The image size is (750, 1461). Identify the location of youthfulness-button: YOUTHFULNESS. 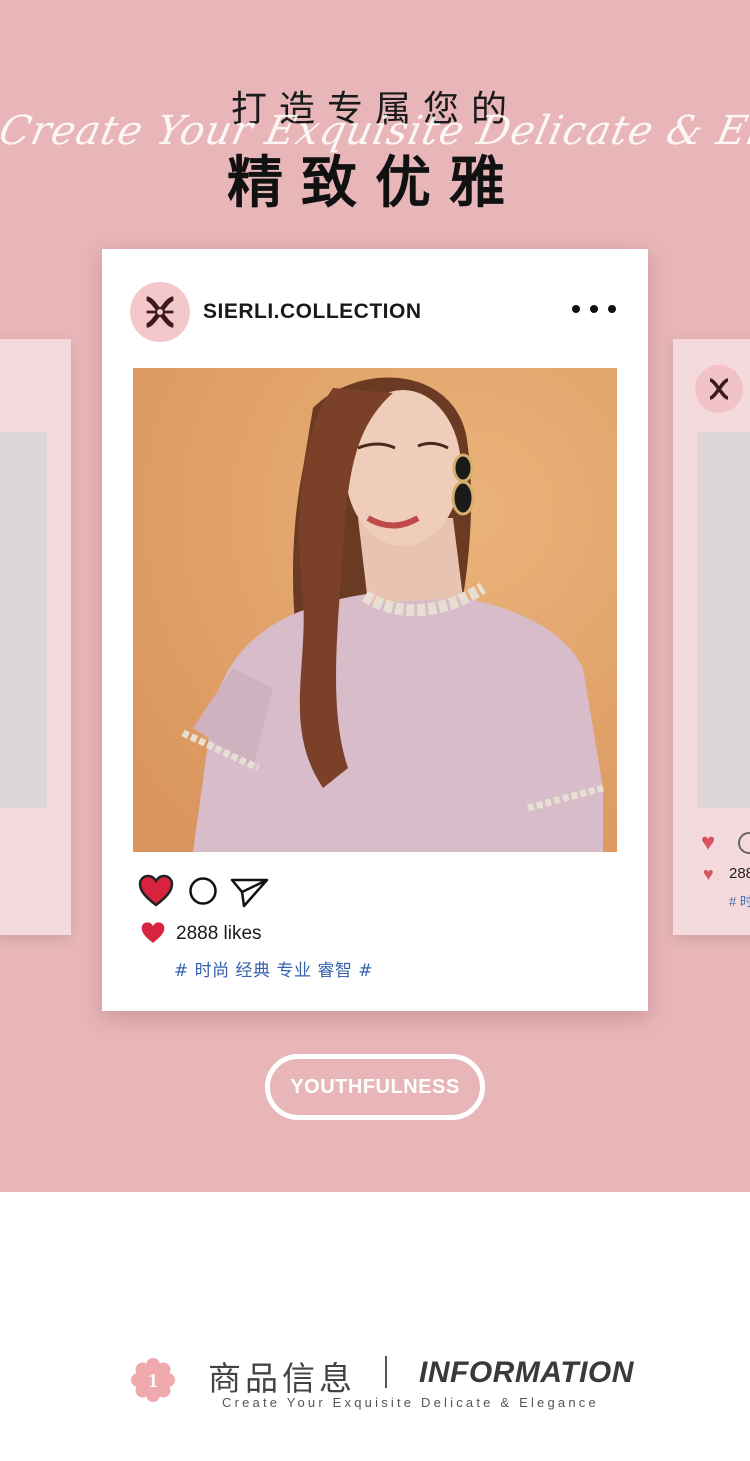
(375, 1087).